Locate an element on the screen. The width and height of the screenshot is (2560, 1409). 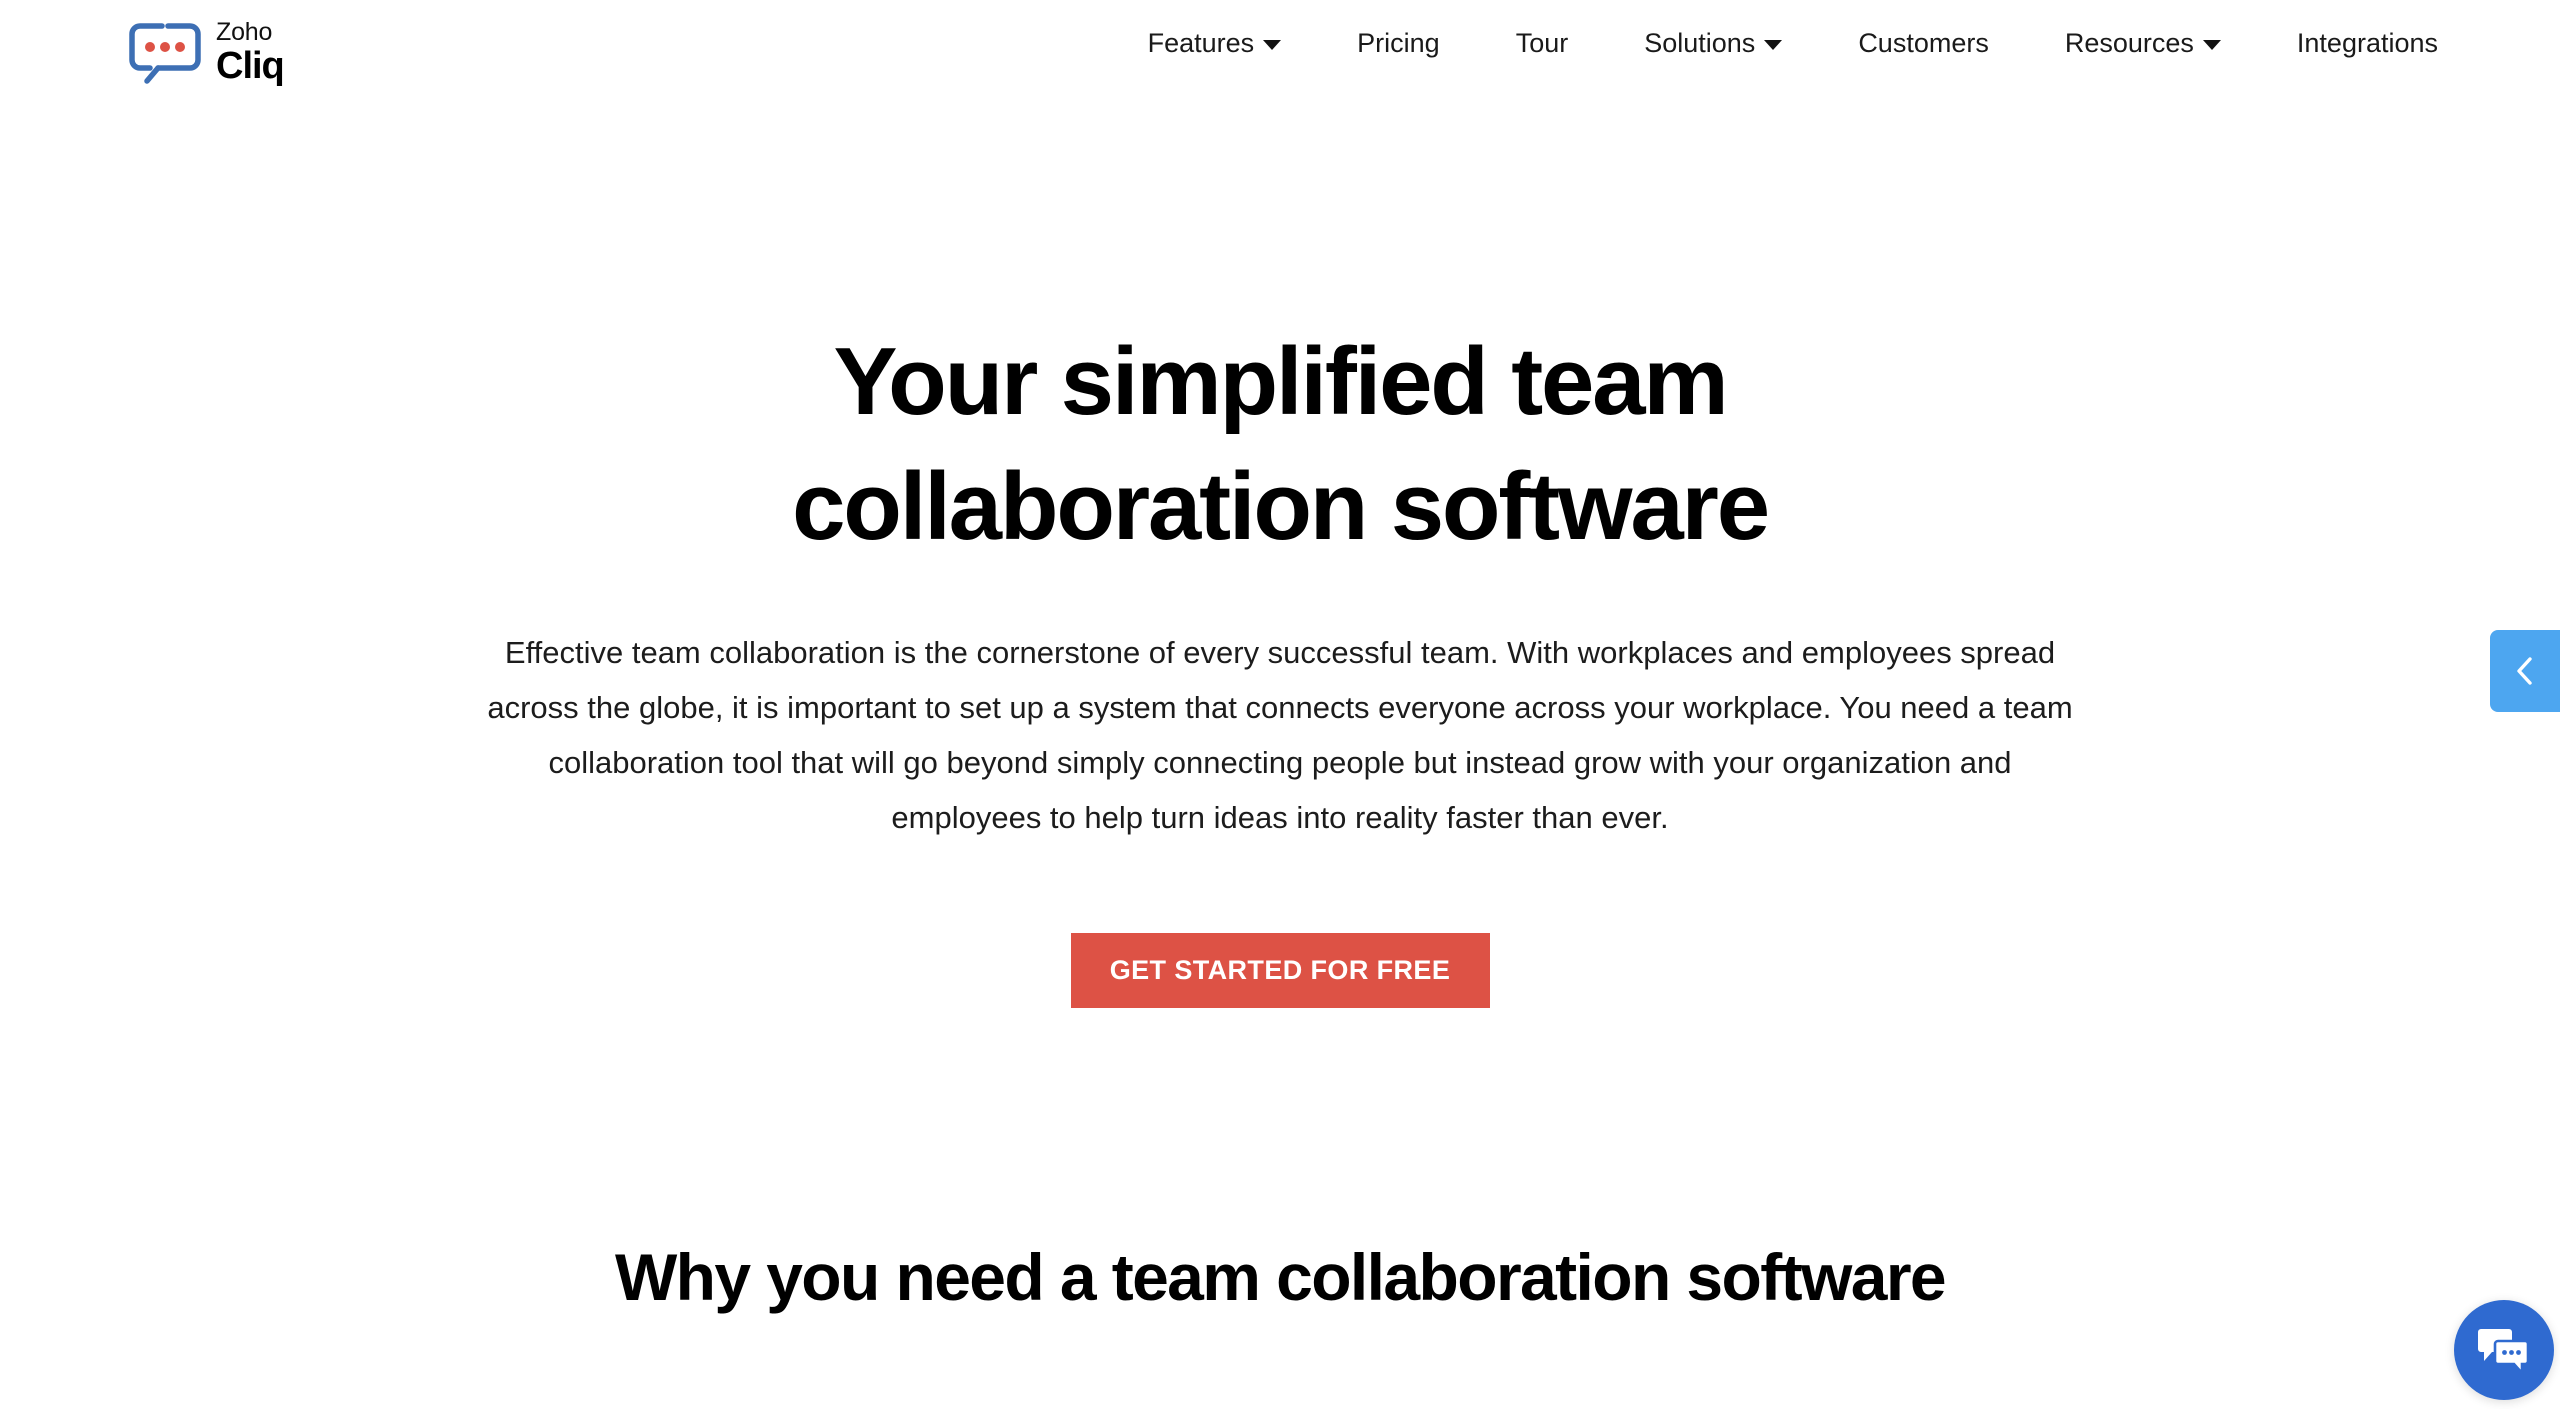
nav-item-features: Features is located at coordinates (1215, 43).